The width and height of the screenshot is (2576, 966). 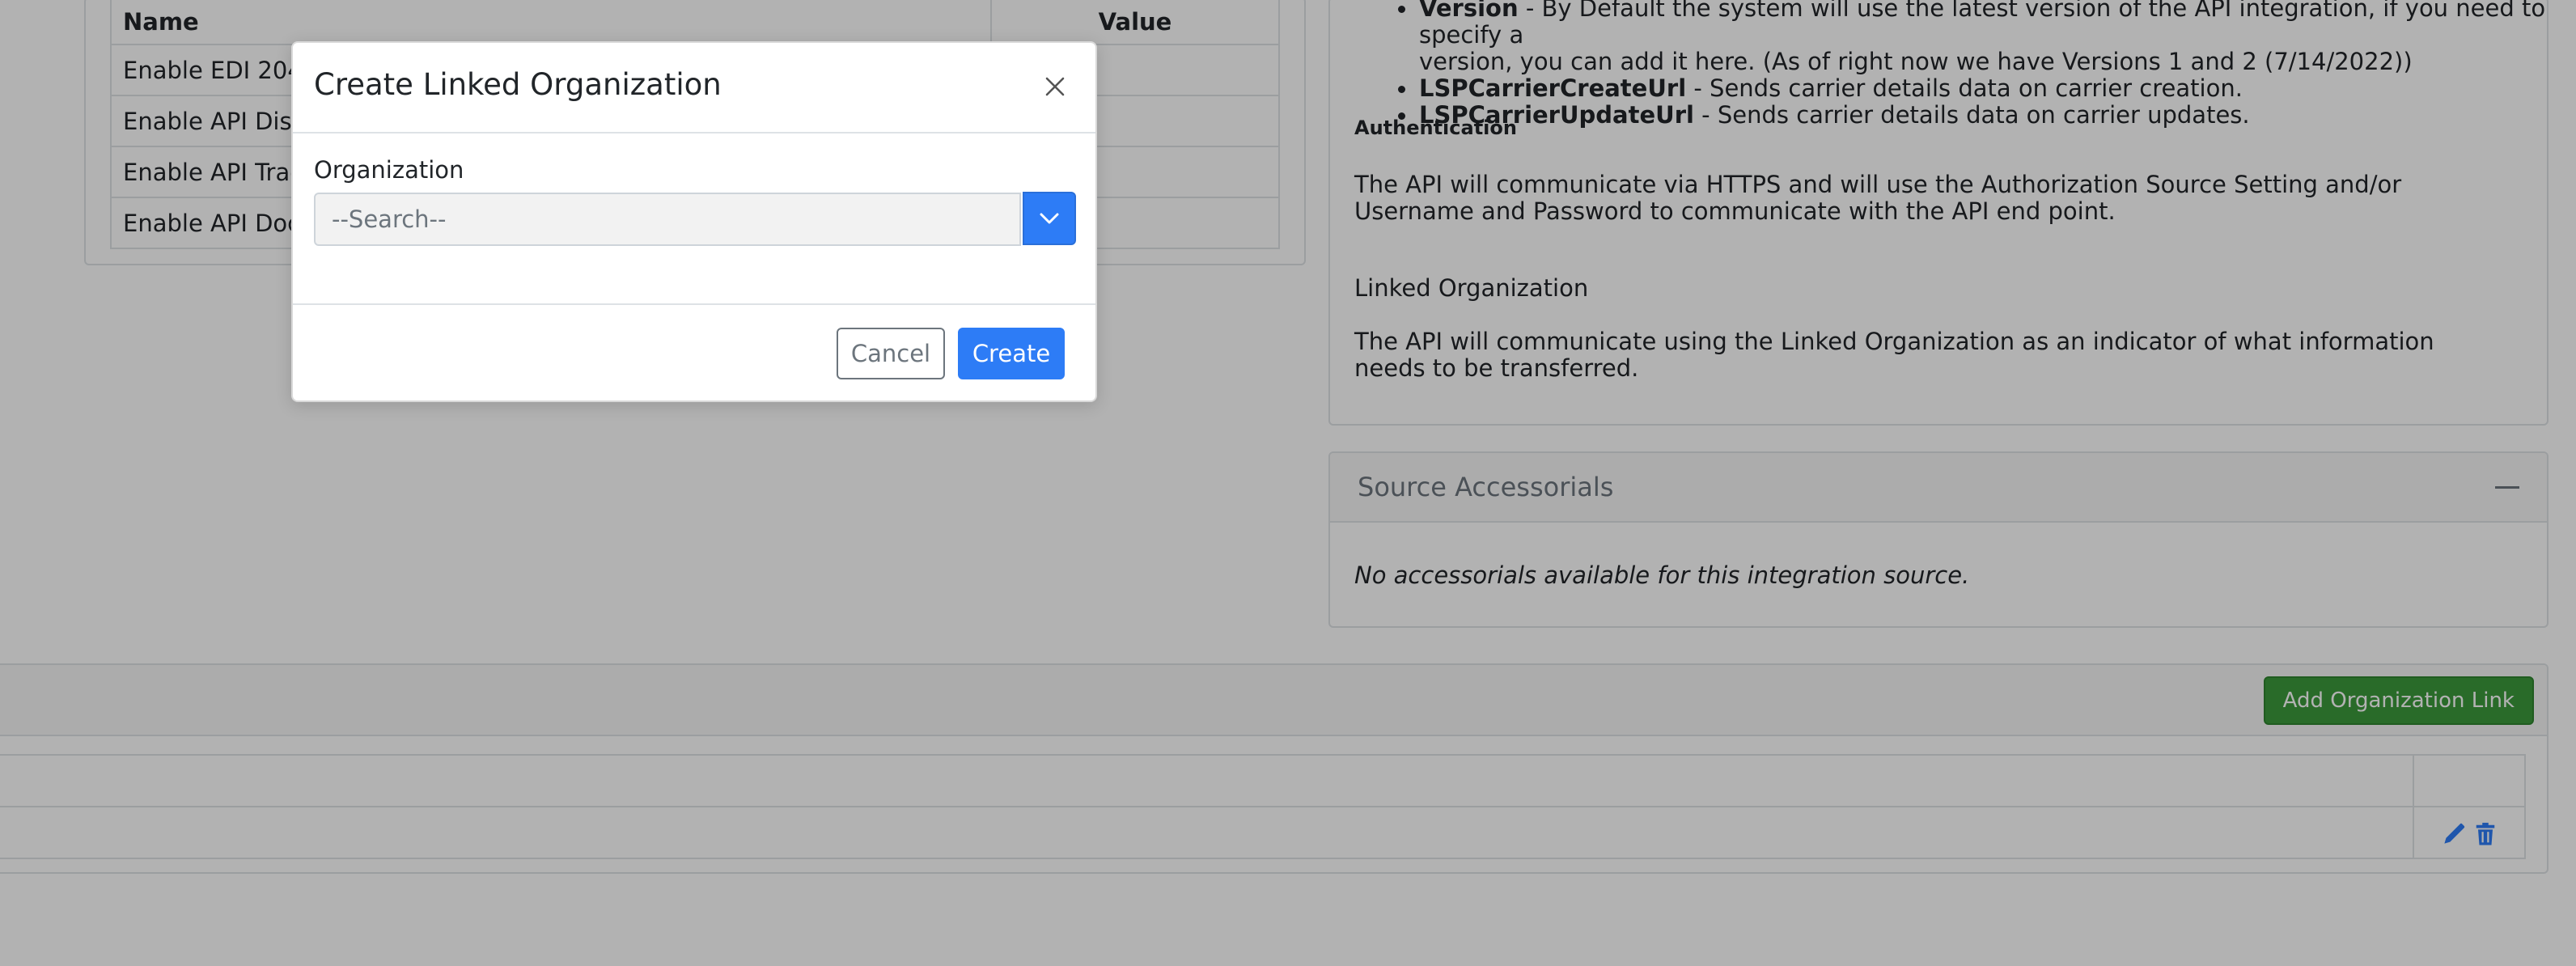 I want to click on close-icon, so click(x=1055, y=87).